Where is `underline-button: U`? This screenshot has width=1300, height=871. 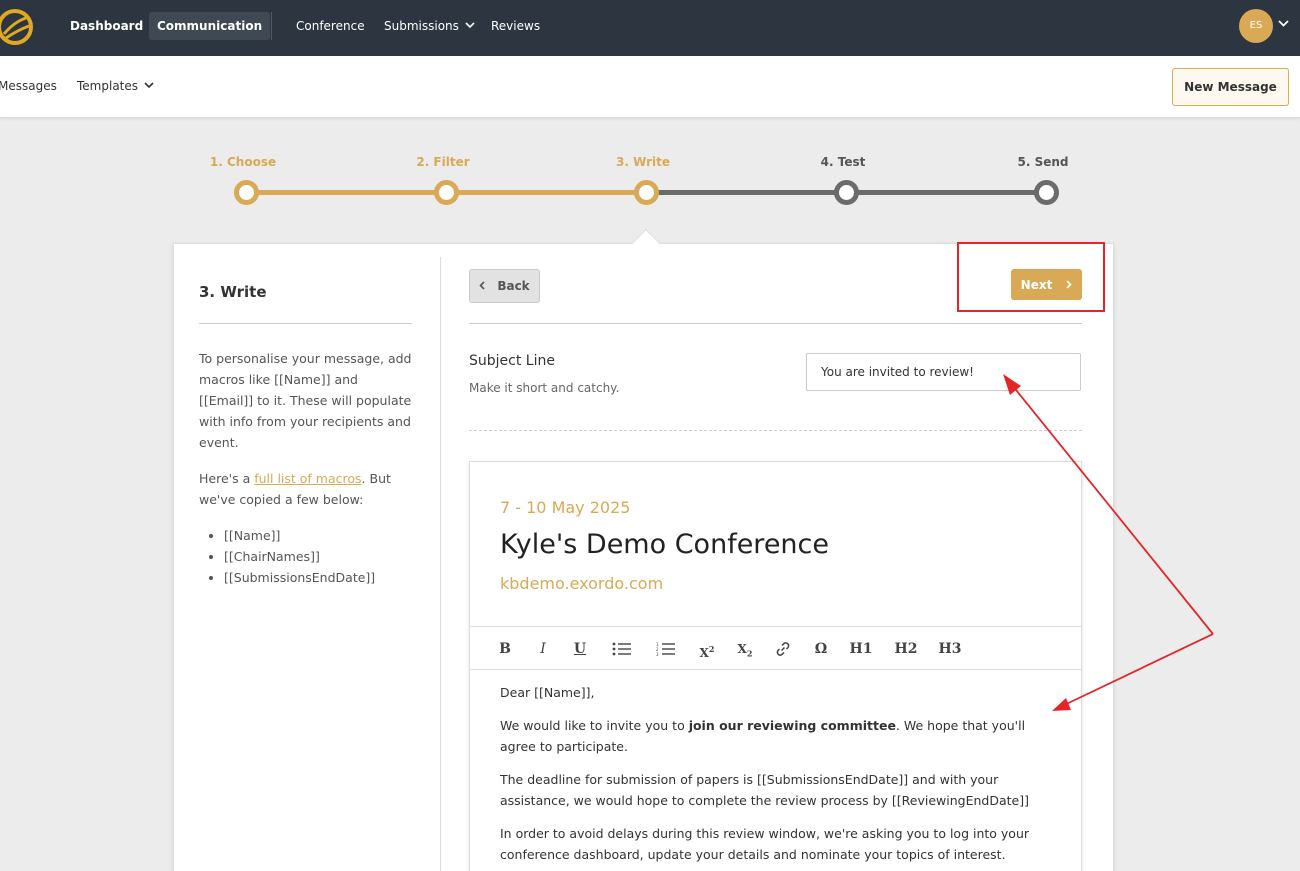
underline-button: U is located at coordinates (580, 649).